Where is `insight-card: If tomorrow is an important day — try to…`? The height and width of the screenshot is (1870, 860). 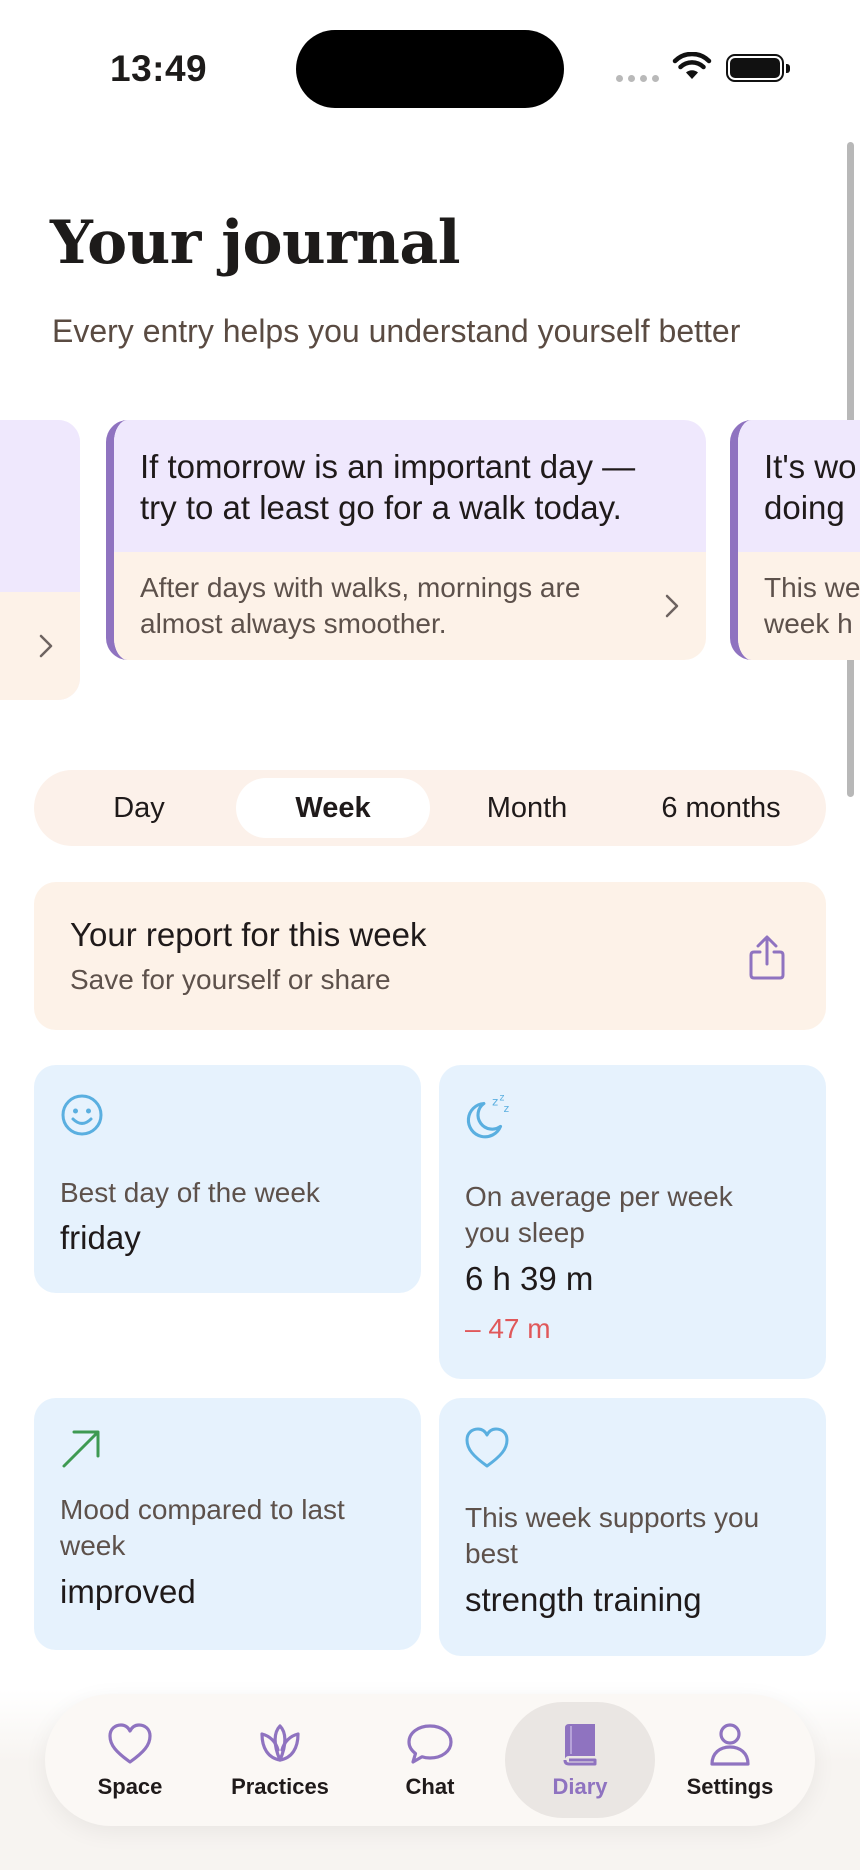
insight-card: If tomorrow is an important day — try to… is located at coordinates (406, 540).